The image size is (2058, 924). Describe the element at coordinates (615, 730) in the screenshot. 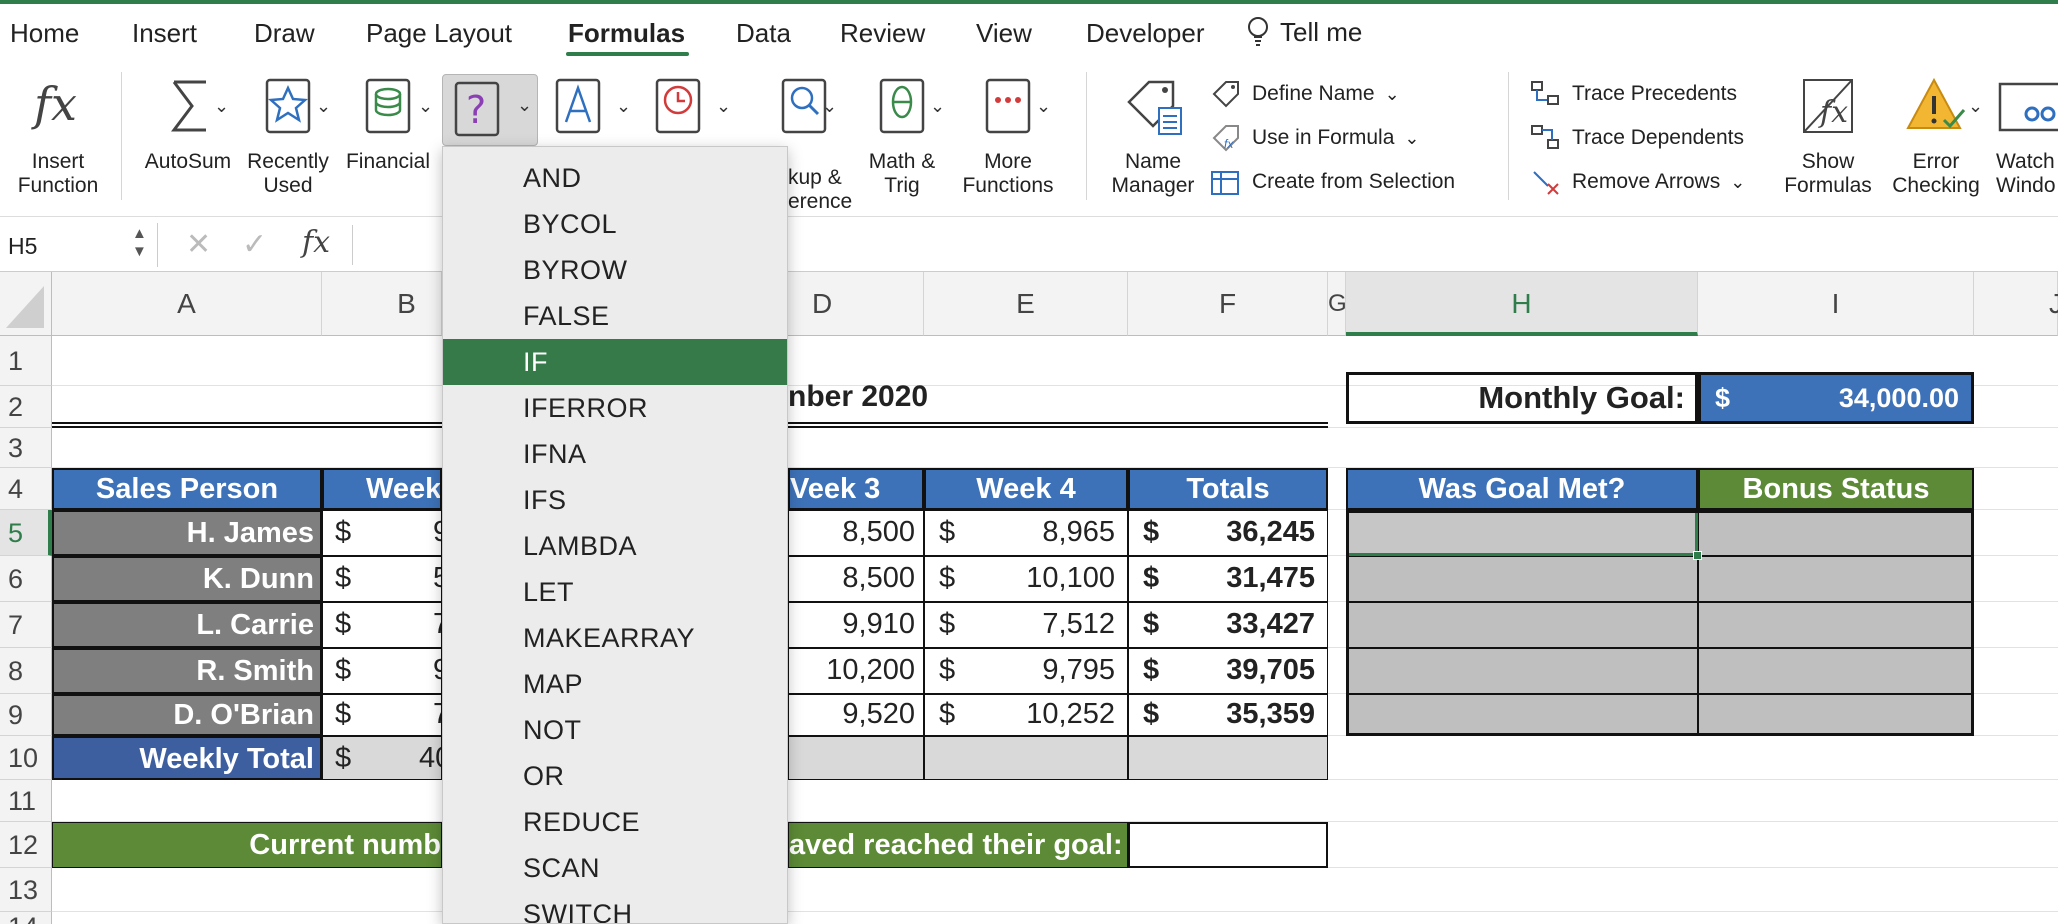

I see `function-item-not: NOT` at that location.